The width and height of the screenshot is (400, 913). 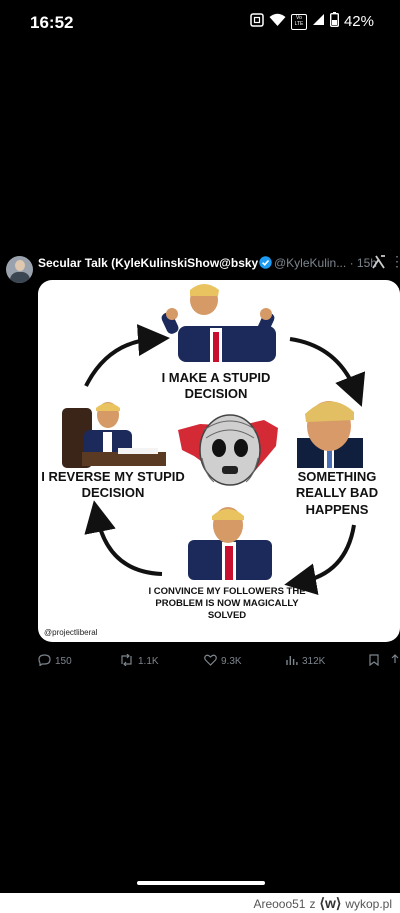 What do you see at coordinates (277, 22) in the screenshot?
I see `wifi-icon` at bounding box center [277, 22].